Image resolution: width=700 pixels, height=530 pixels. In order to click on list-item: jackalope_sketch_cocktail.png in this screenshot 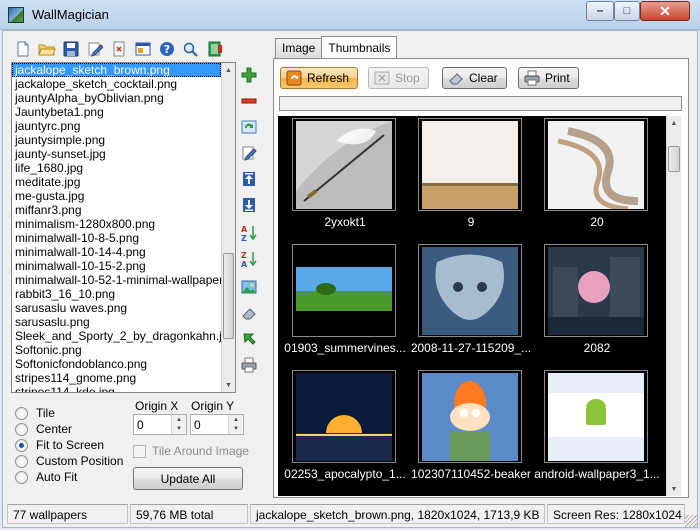, I will do `click(116, 84)`.